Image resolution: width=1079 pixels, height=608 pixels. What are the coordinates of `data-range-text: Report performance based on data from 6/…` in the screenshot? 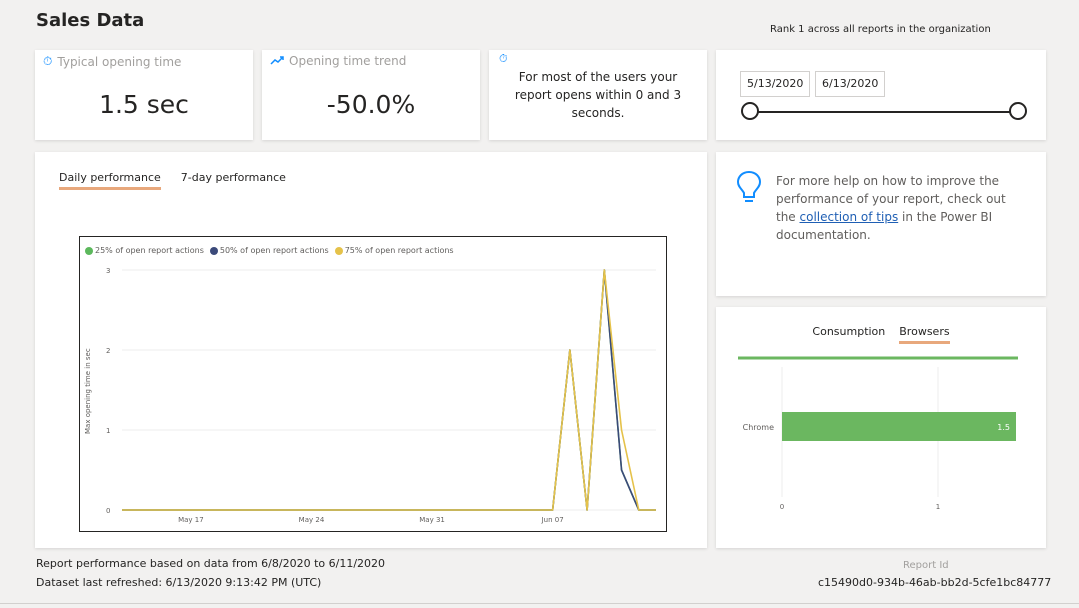 It's located at (211, 563).